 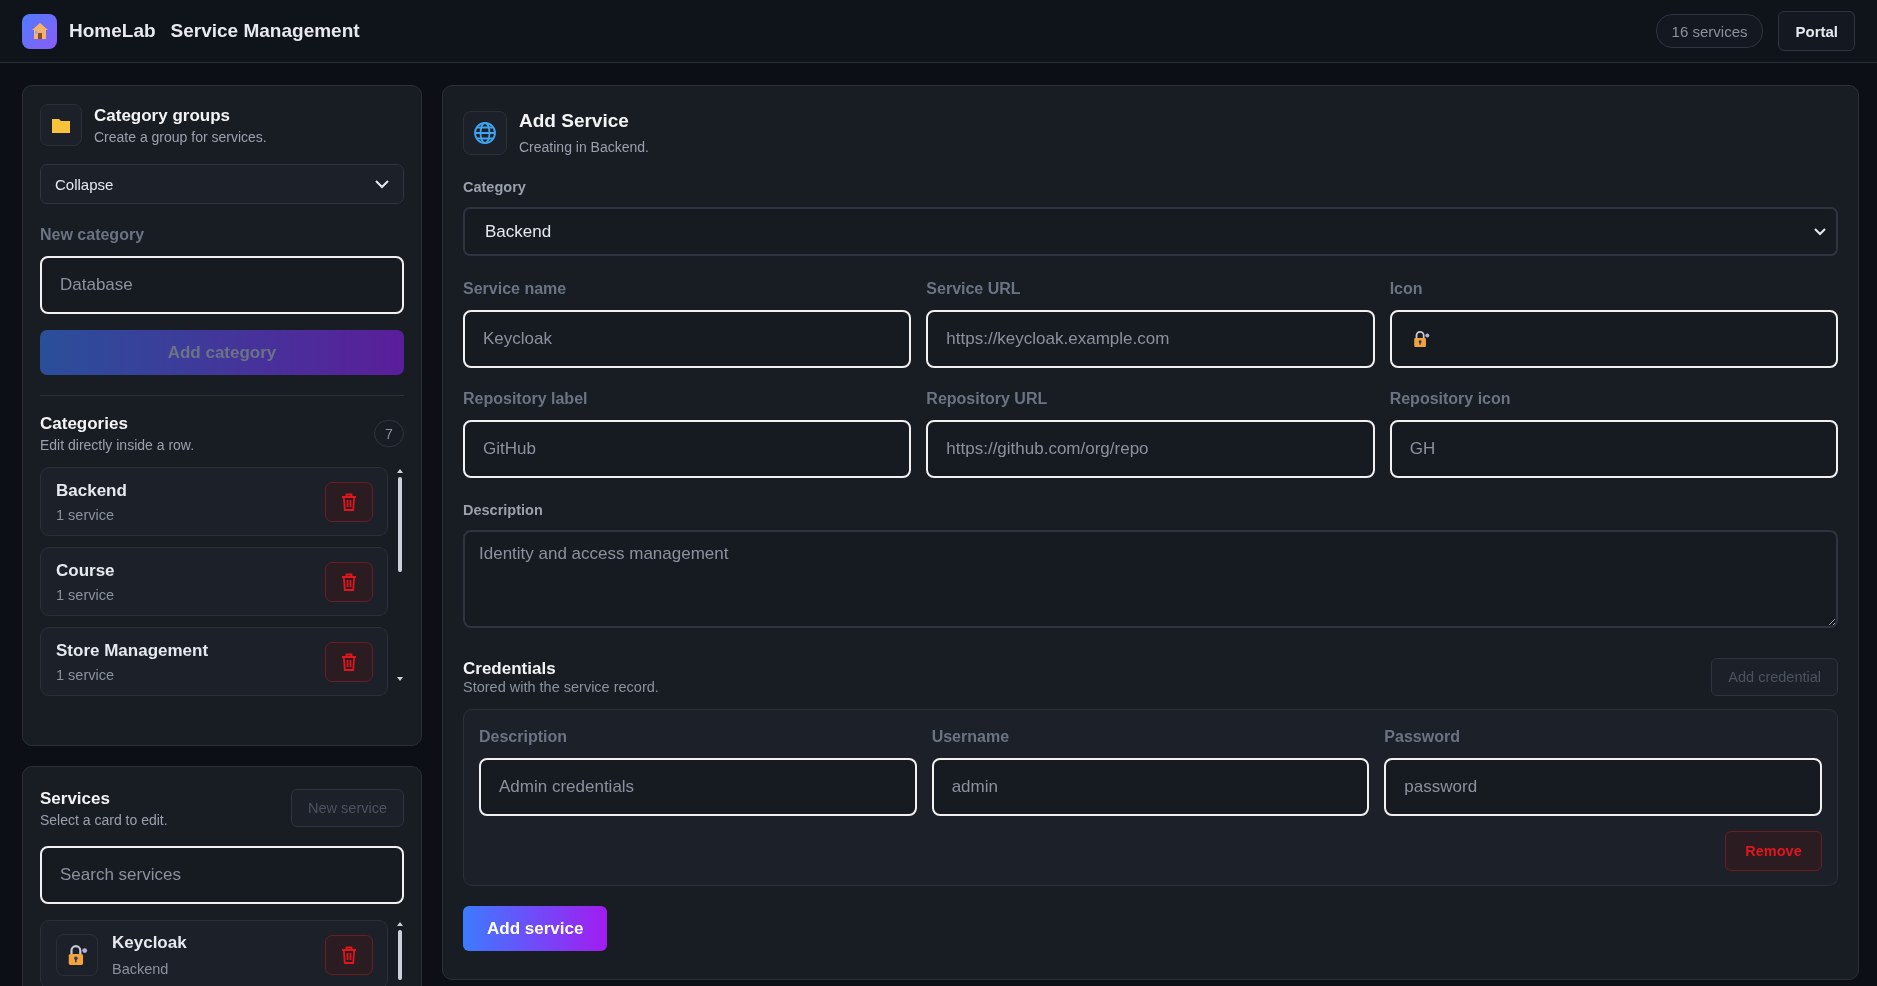 What do you see at coordinates (39, 31) in the screenshot?
I see `app-logo` at bounding box center [39, 31].